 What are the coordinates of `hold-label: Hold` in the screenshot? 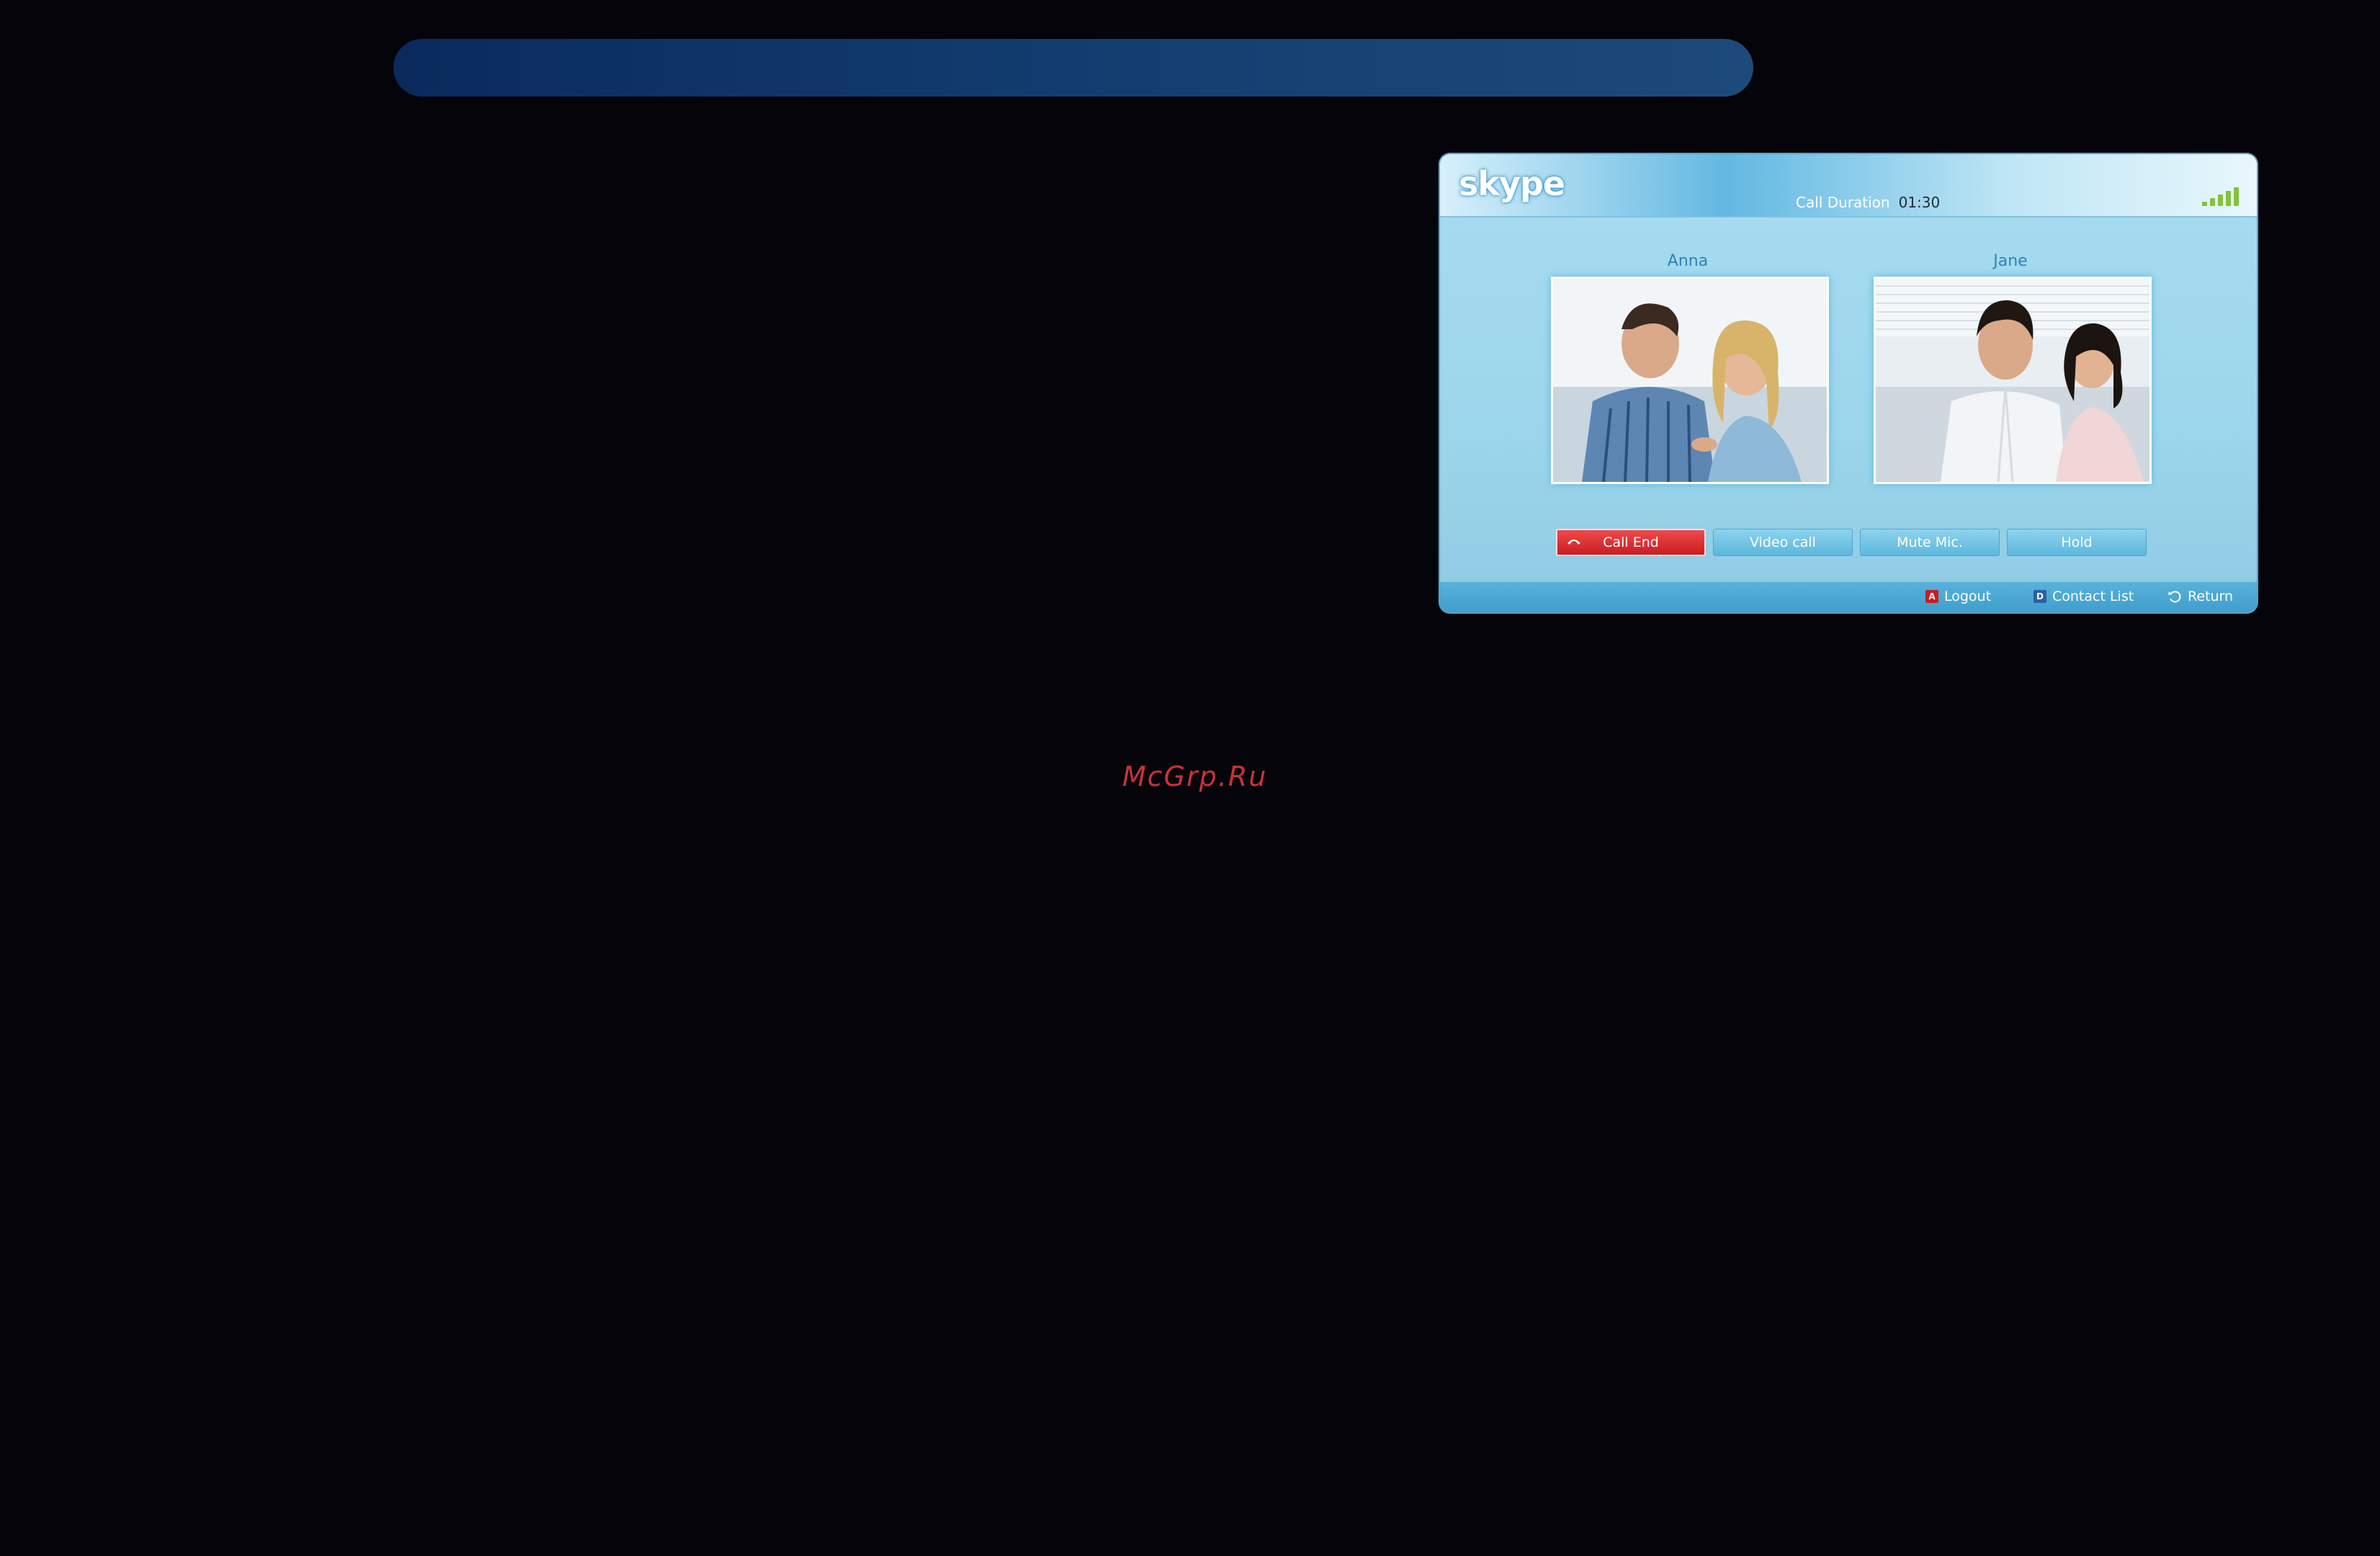 It's located at (2077, 542).